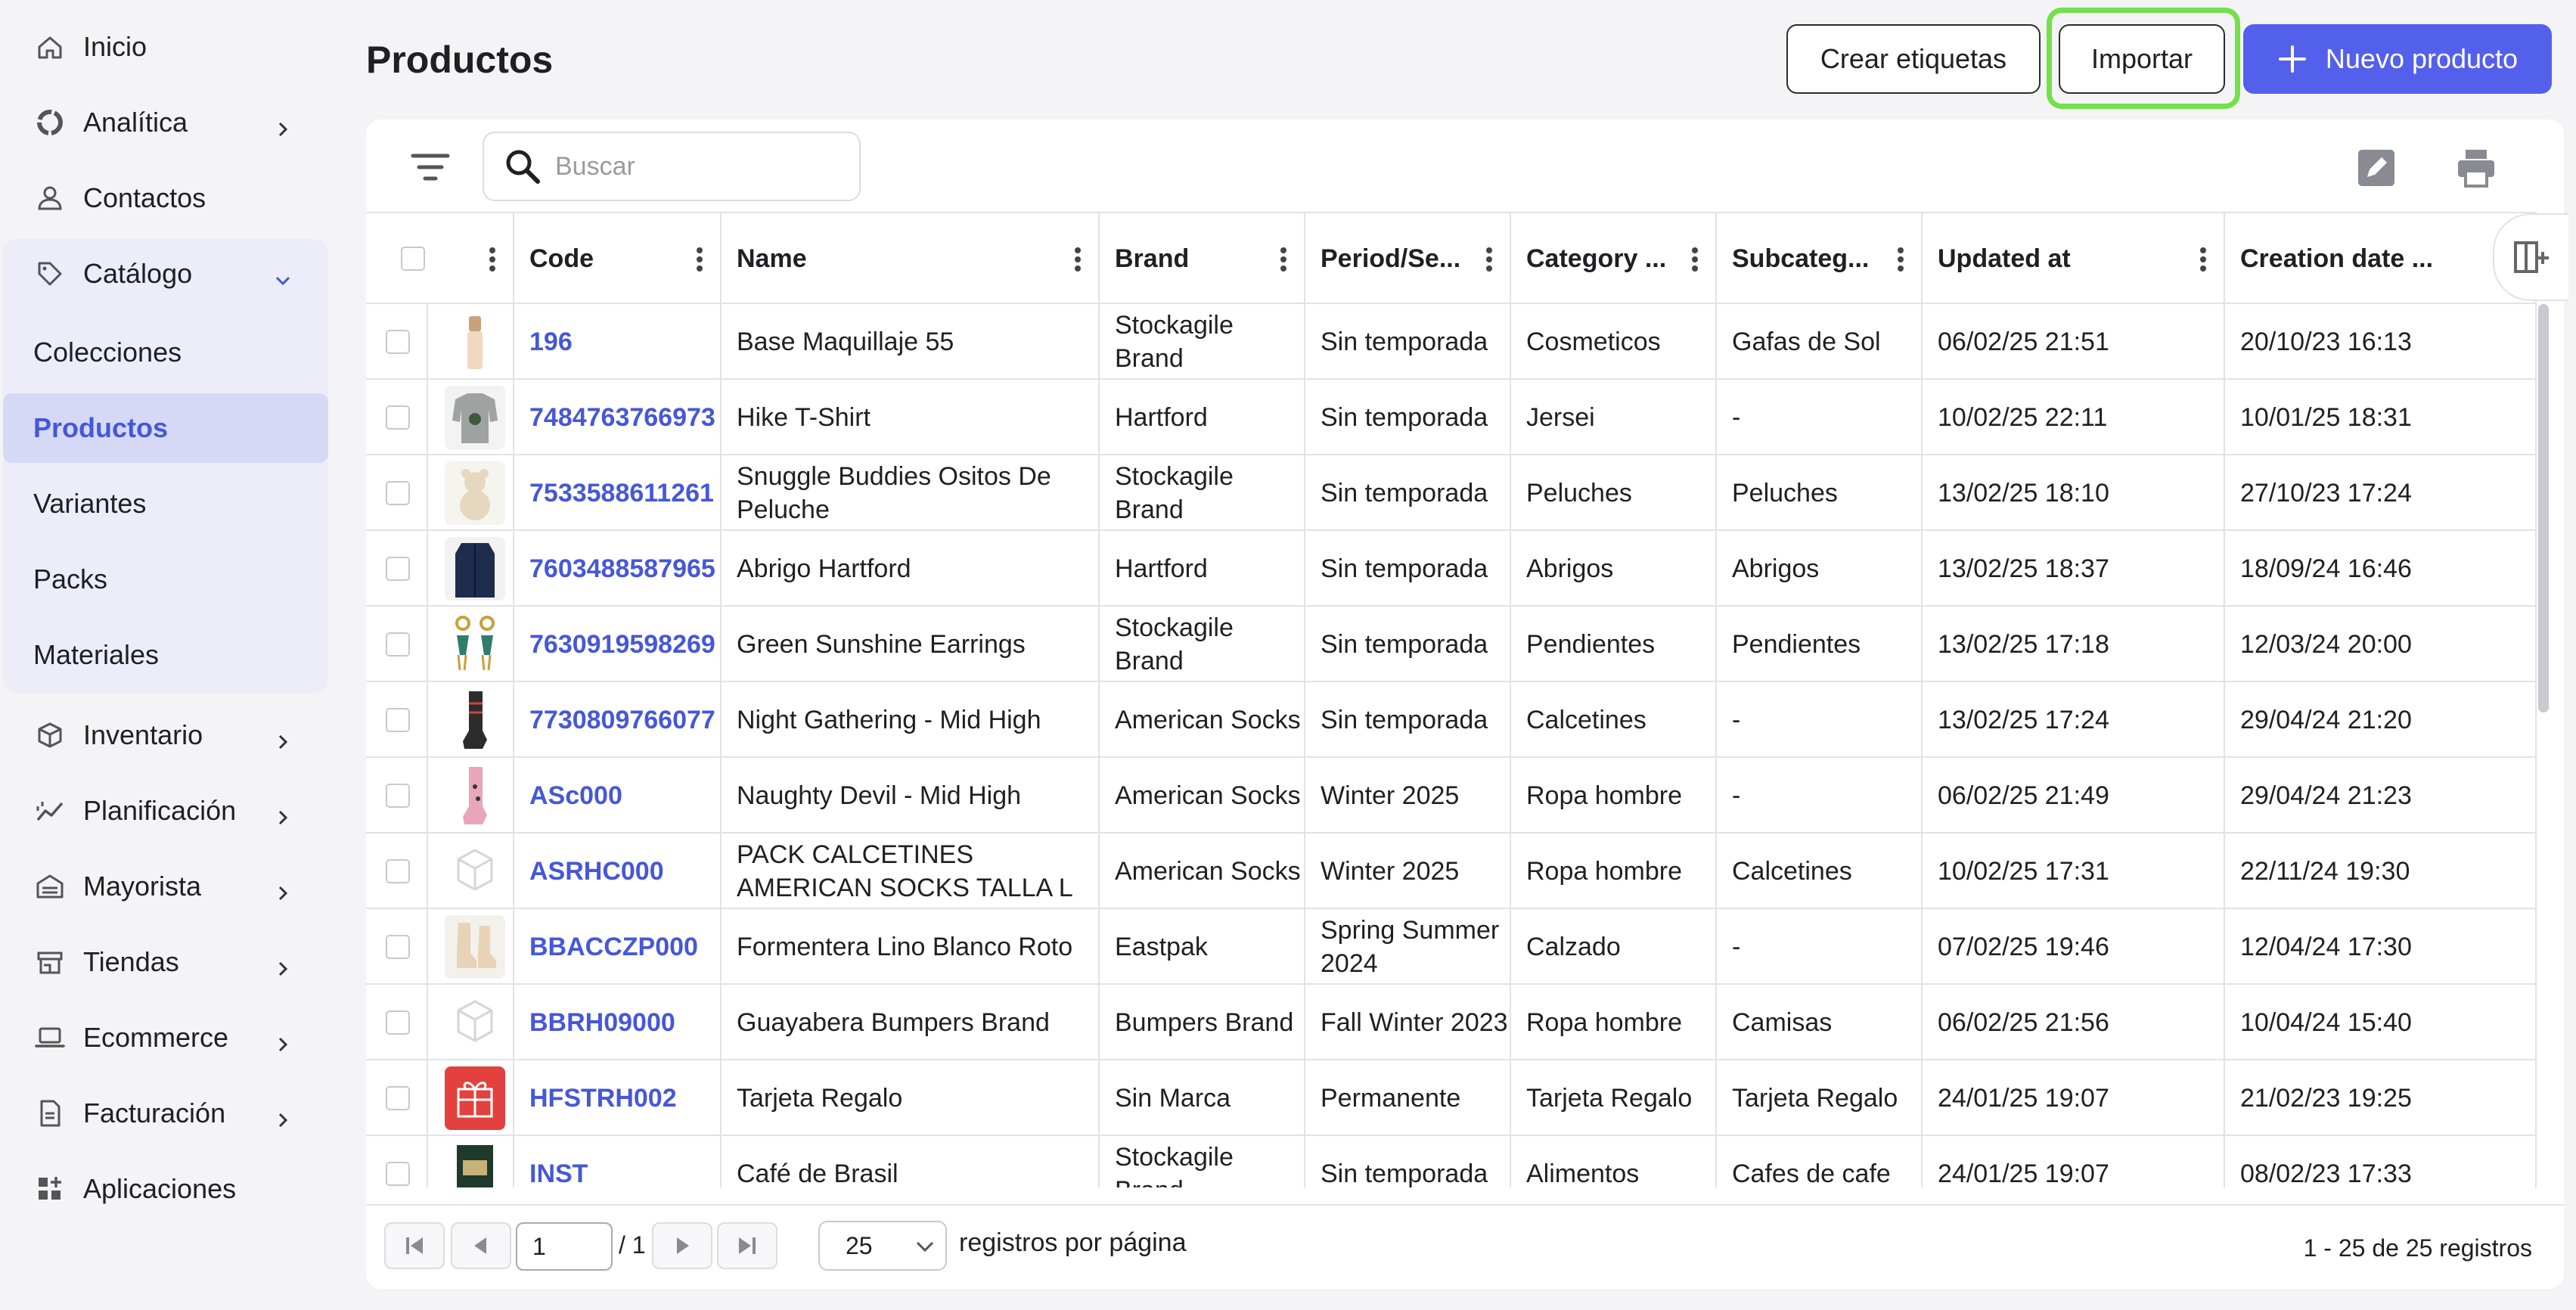  I want to click on sidebar-item-mayorista: Mayorista, so click(177, 886).